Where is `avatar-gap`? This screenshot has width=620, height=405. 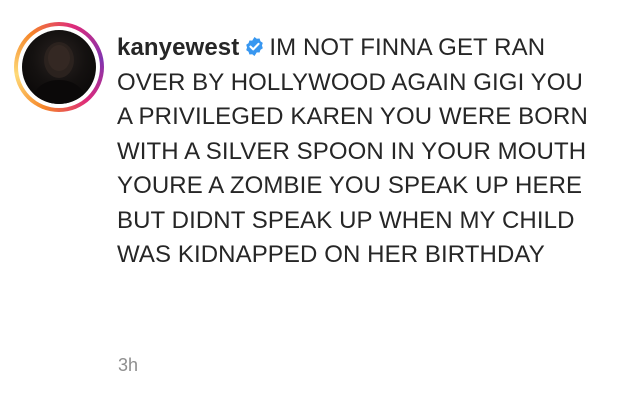
avatar-gap is located at coordinates (59, 67).